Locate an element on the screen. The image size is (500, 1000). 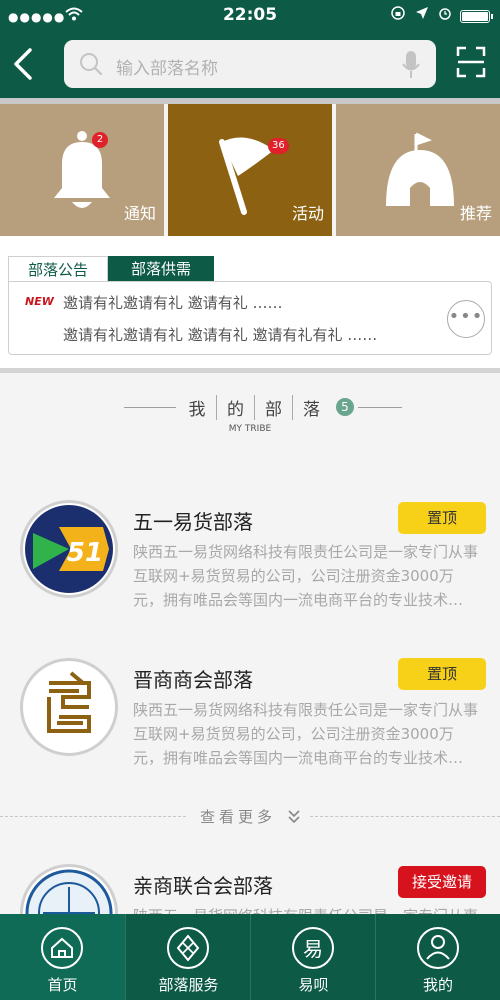
tile-notice-label: 通知 is located at coordinates (139, 213).